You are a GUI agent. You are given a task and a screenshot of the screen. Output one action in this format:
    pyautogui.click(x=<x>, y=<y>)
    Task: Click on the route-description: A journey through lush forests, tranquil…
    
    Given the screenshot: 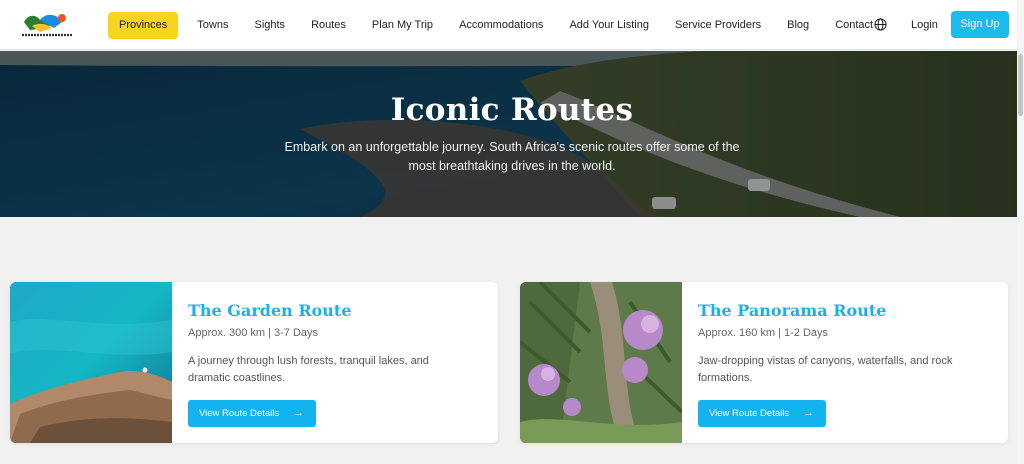 What is the action you would take?
    pyautogui.click(x=308, y=369)
    